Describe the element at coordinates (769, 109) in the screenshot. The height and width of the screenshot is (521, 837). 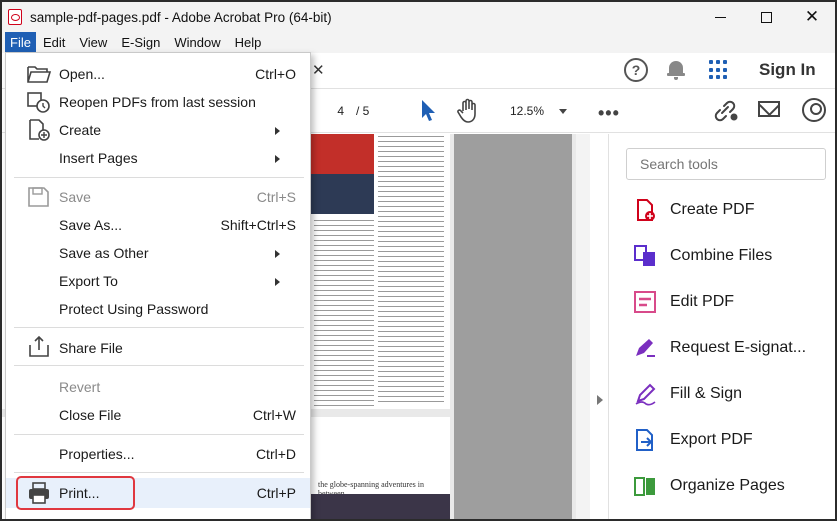
I see `email-icon` at that location.